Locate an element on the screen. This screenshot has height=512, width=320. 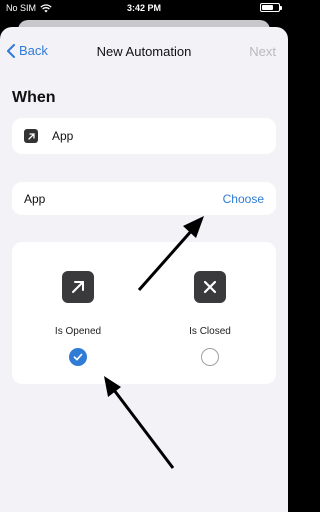
is-opened-label: Is Opened is located at coordinates (78, 331).